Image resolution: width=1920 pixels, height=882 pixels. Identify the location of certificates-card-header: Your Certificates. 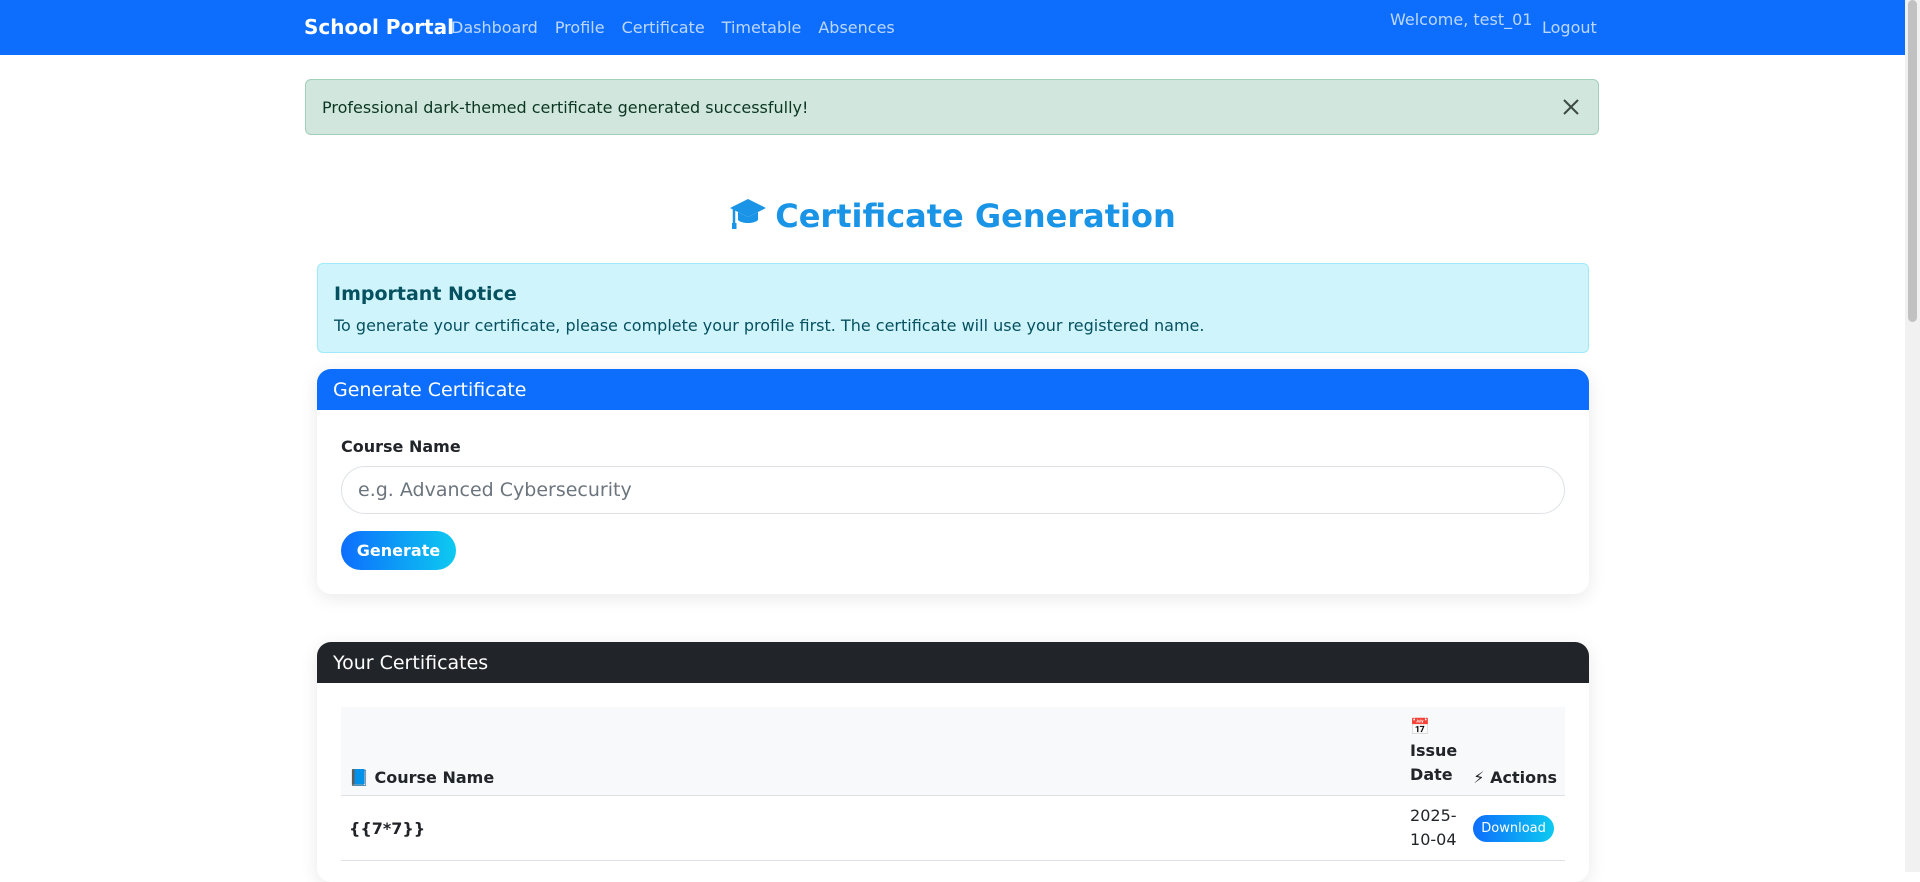
(953, 662).